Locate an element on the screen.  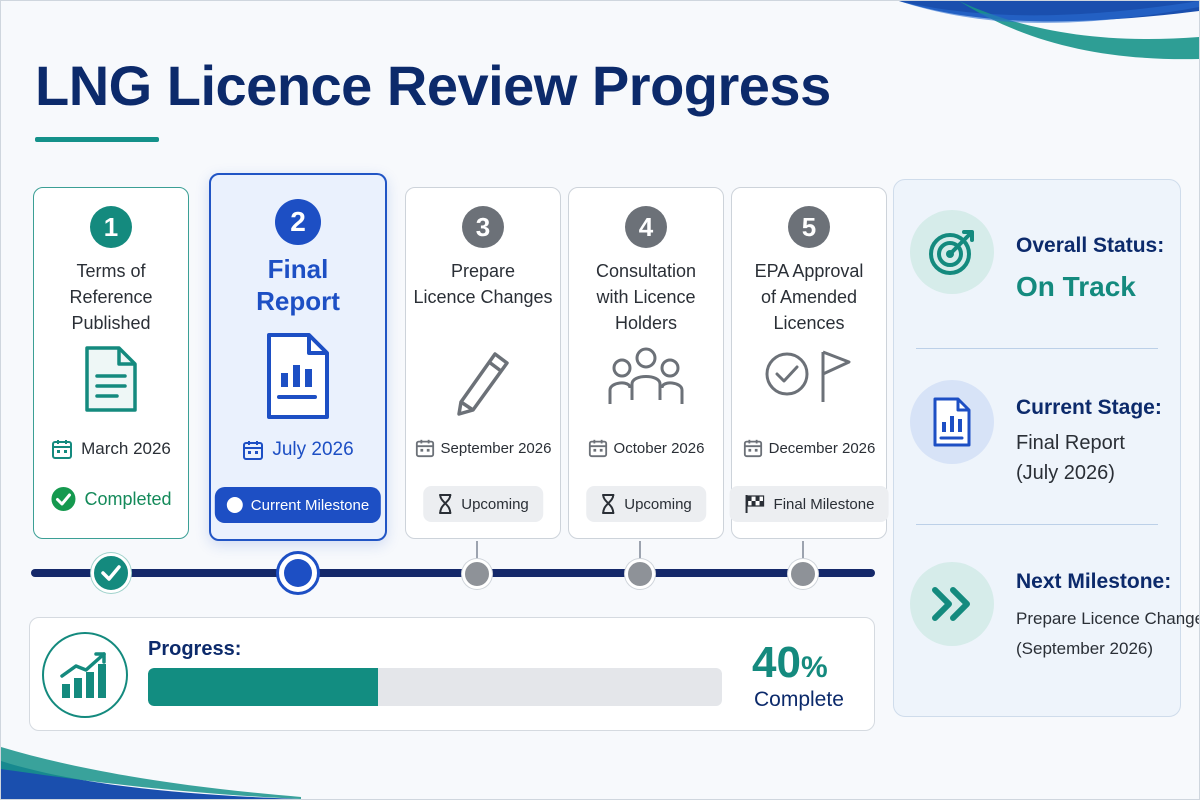
milestone-date-3: September 2026 is located at coordinates (483, 448).